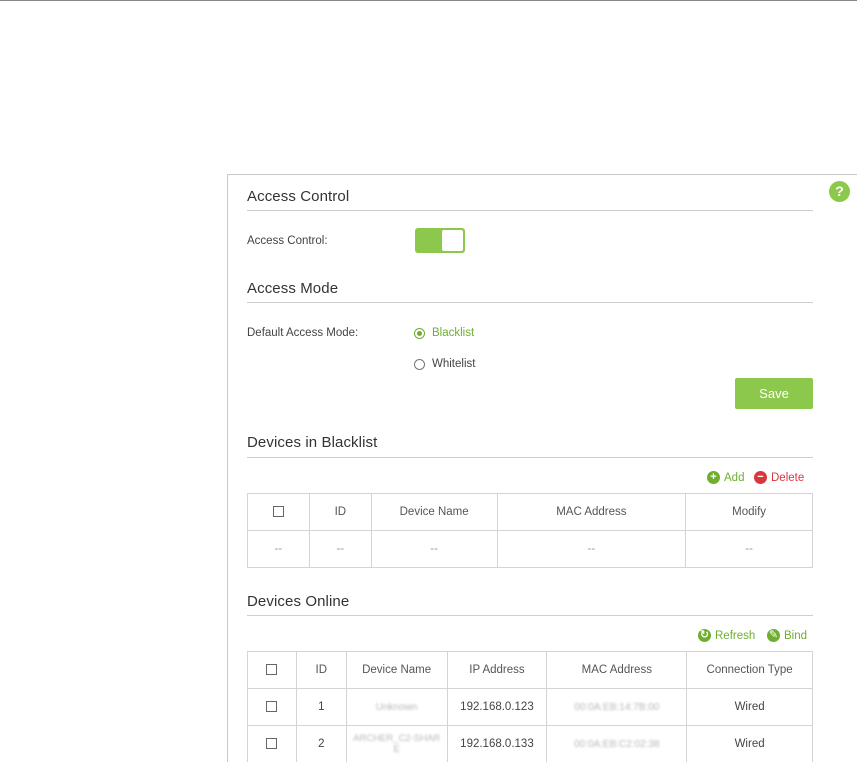 The height and width of the screenshot is (762, 857). I want to click on top-divider, so click(428, 0).